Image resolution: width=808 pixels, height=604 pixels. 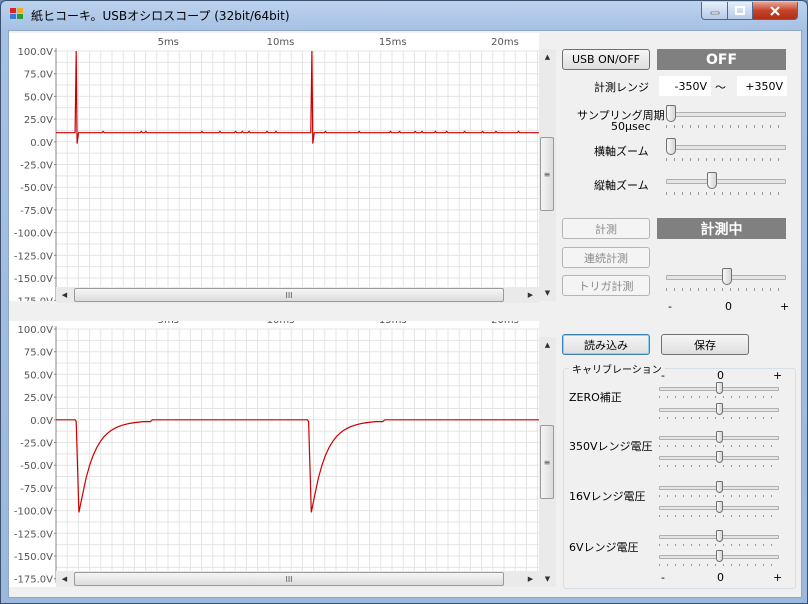 I want to click on x-tick-label: 10ms, so click(x=281, y=42).